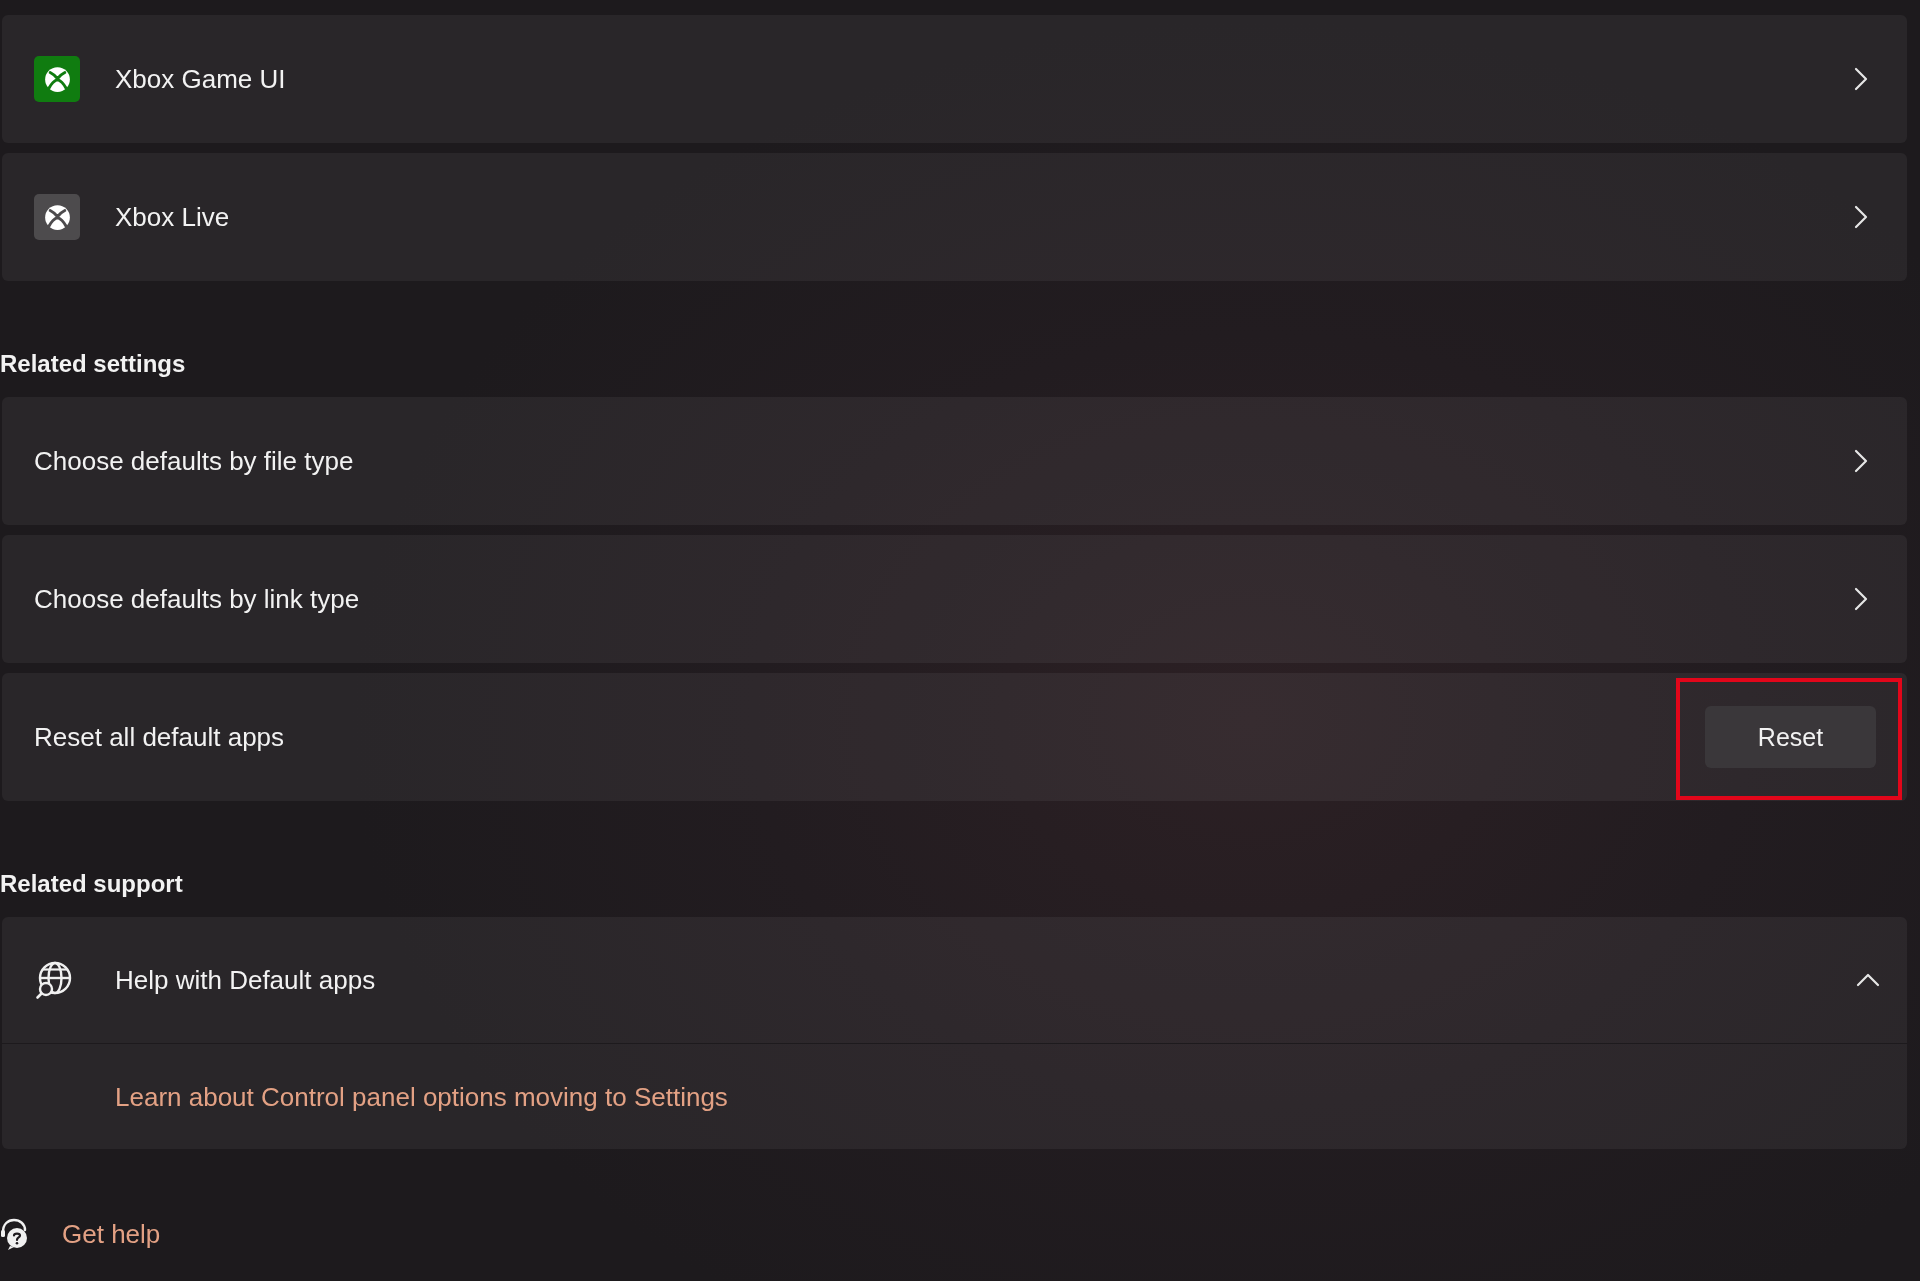 Image resolution: width=1920 pixels, height=1281 pixels. What do you see at coordinates (91, 884) in the screenshot?
I see `section-heading: Related support` at bounding box center [91, 884].